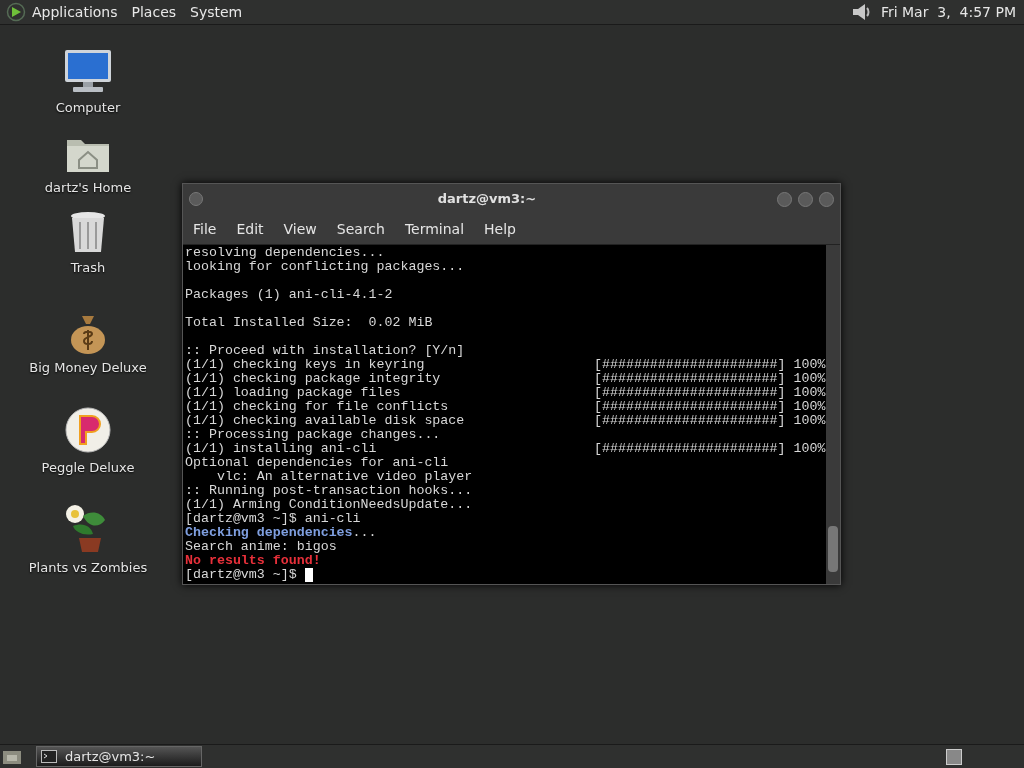 This screenshot has height=768, width=1024. Describe the element at coordinates (88, 267) in the screenshot. I see `desktop-icon-label: Trash` at that location.